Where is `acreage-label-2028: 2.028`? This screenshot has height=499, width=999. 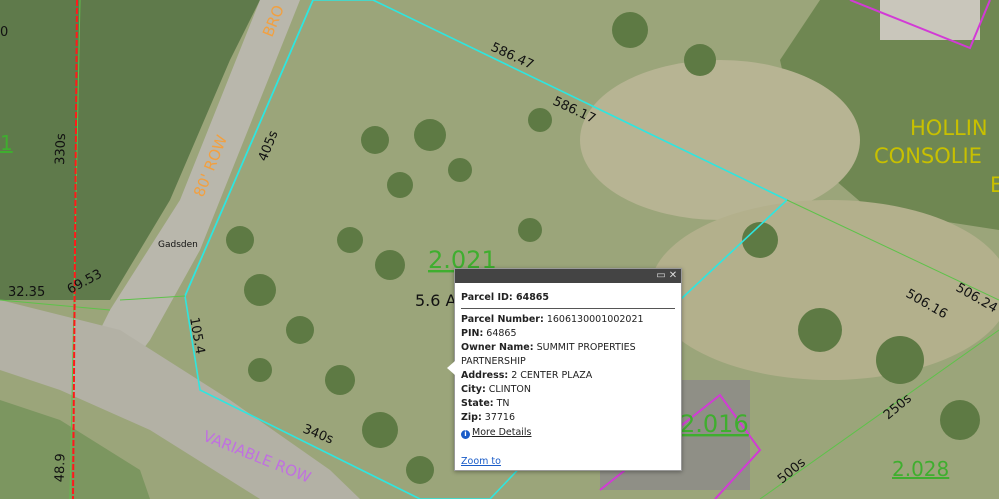 acreage-label-2028: 2.028 is located at coordinates (920, 469).